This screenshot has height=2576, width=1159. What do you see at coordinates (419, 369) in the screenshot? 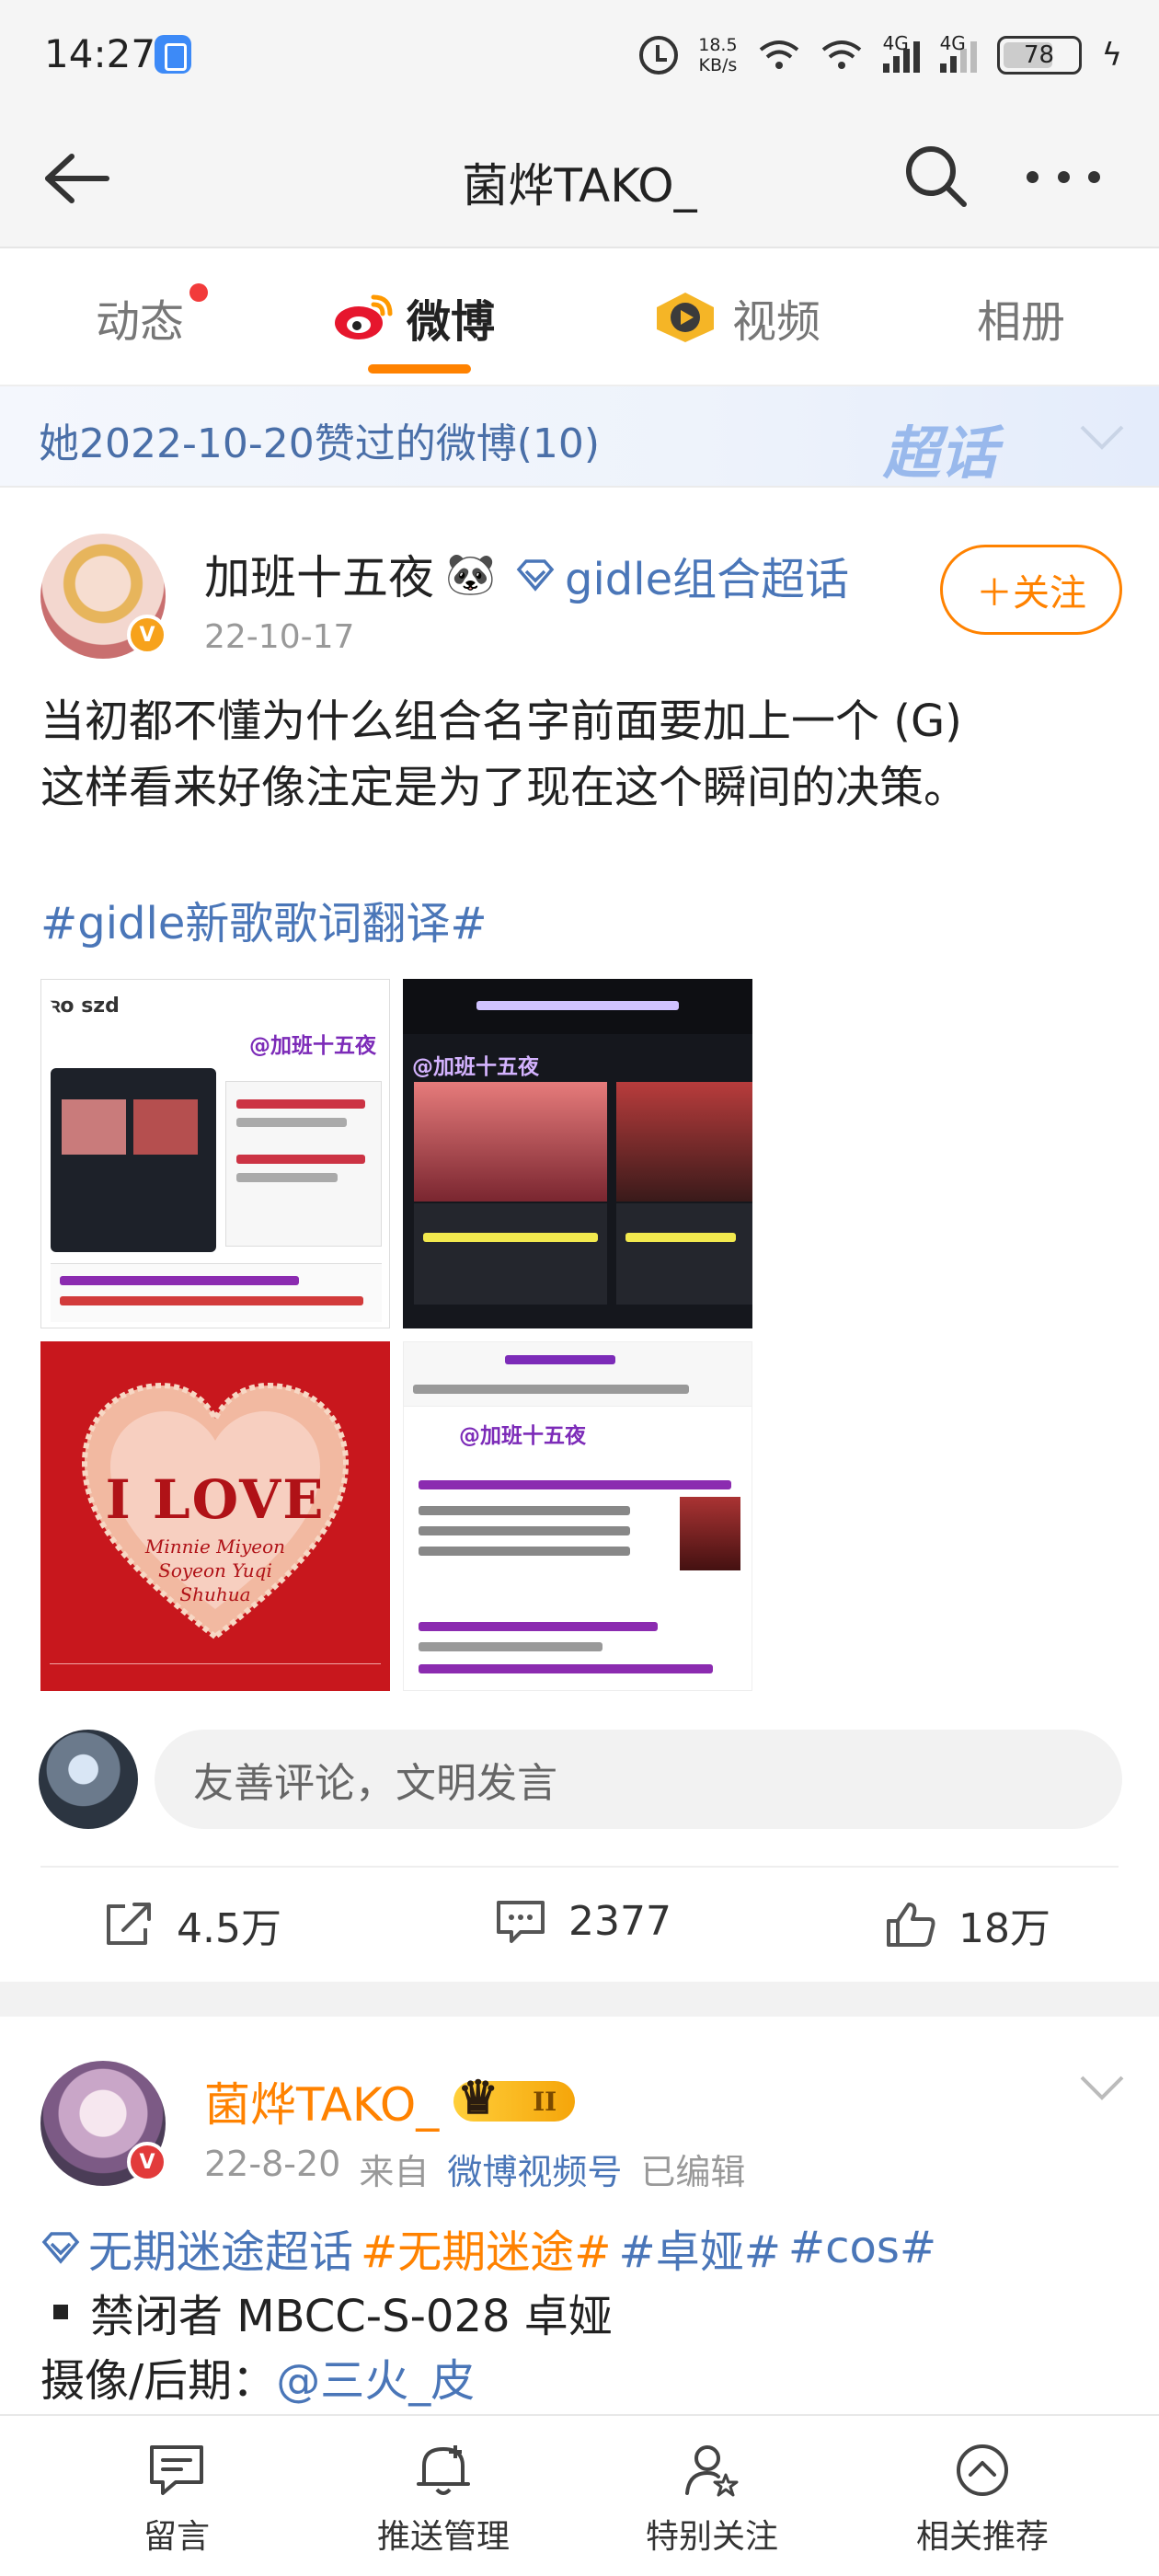
I see `active-tab-indicator` at bounding box center [419, 369].